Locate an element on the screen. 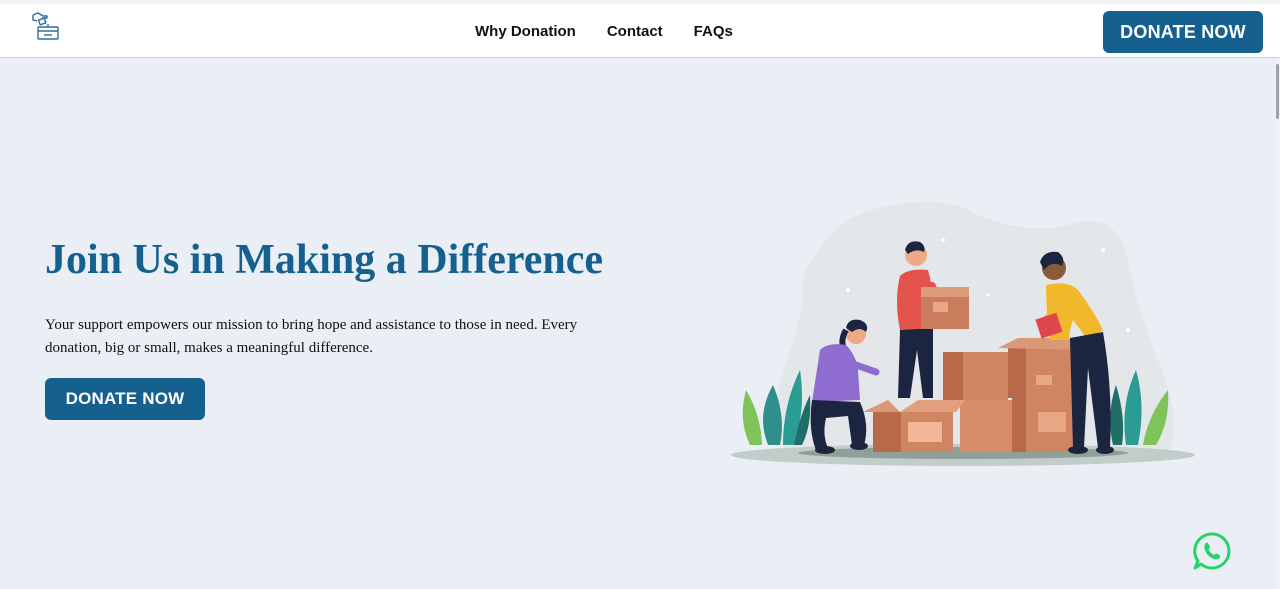  left-plant is located at coordinates (776, 407).